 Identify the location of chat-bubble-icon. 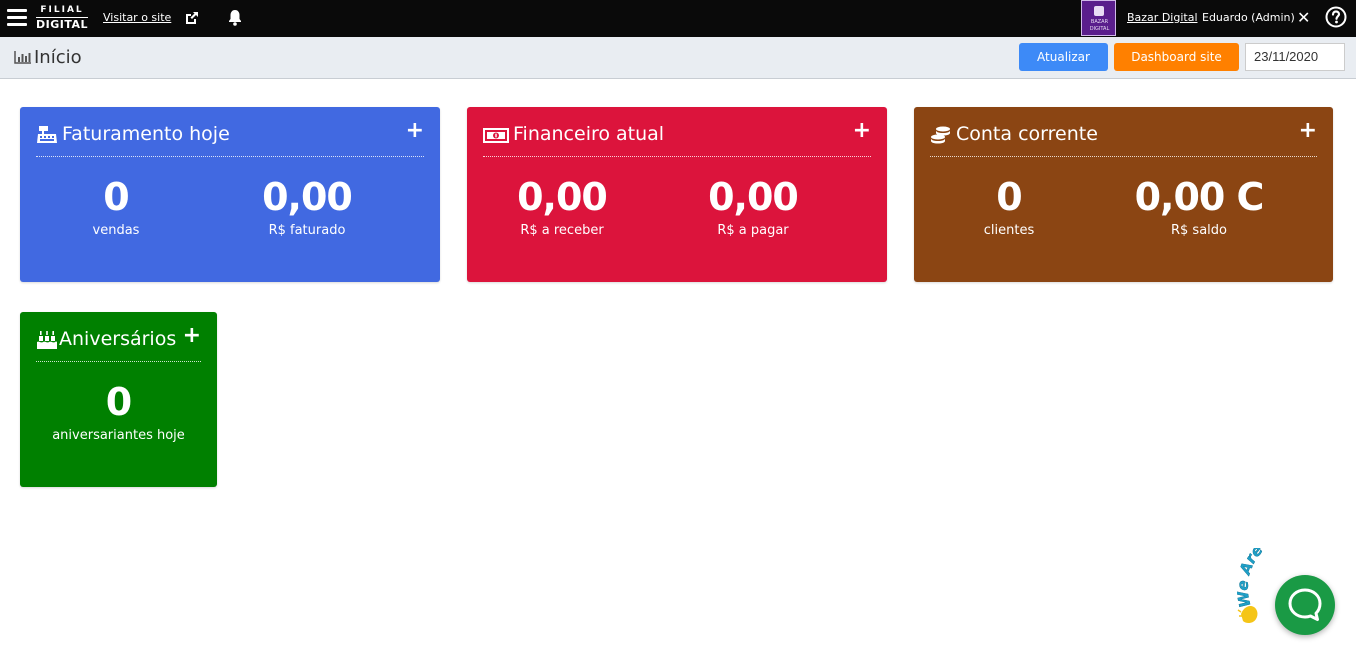
(1305, 604).